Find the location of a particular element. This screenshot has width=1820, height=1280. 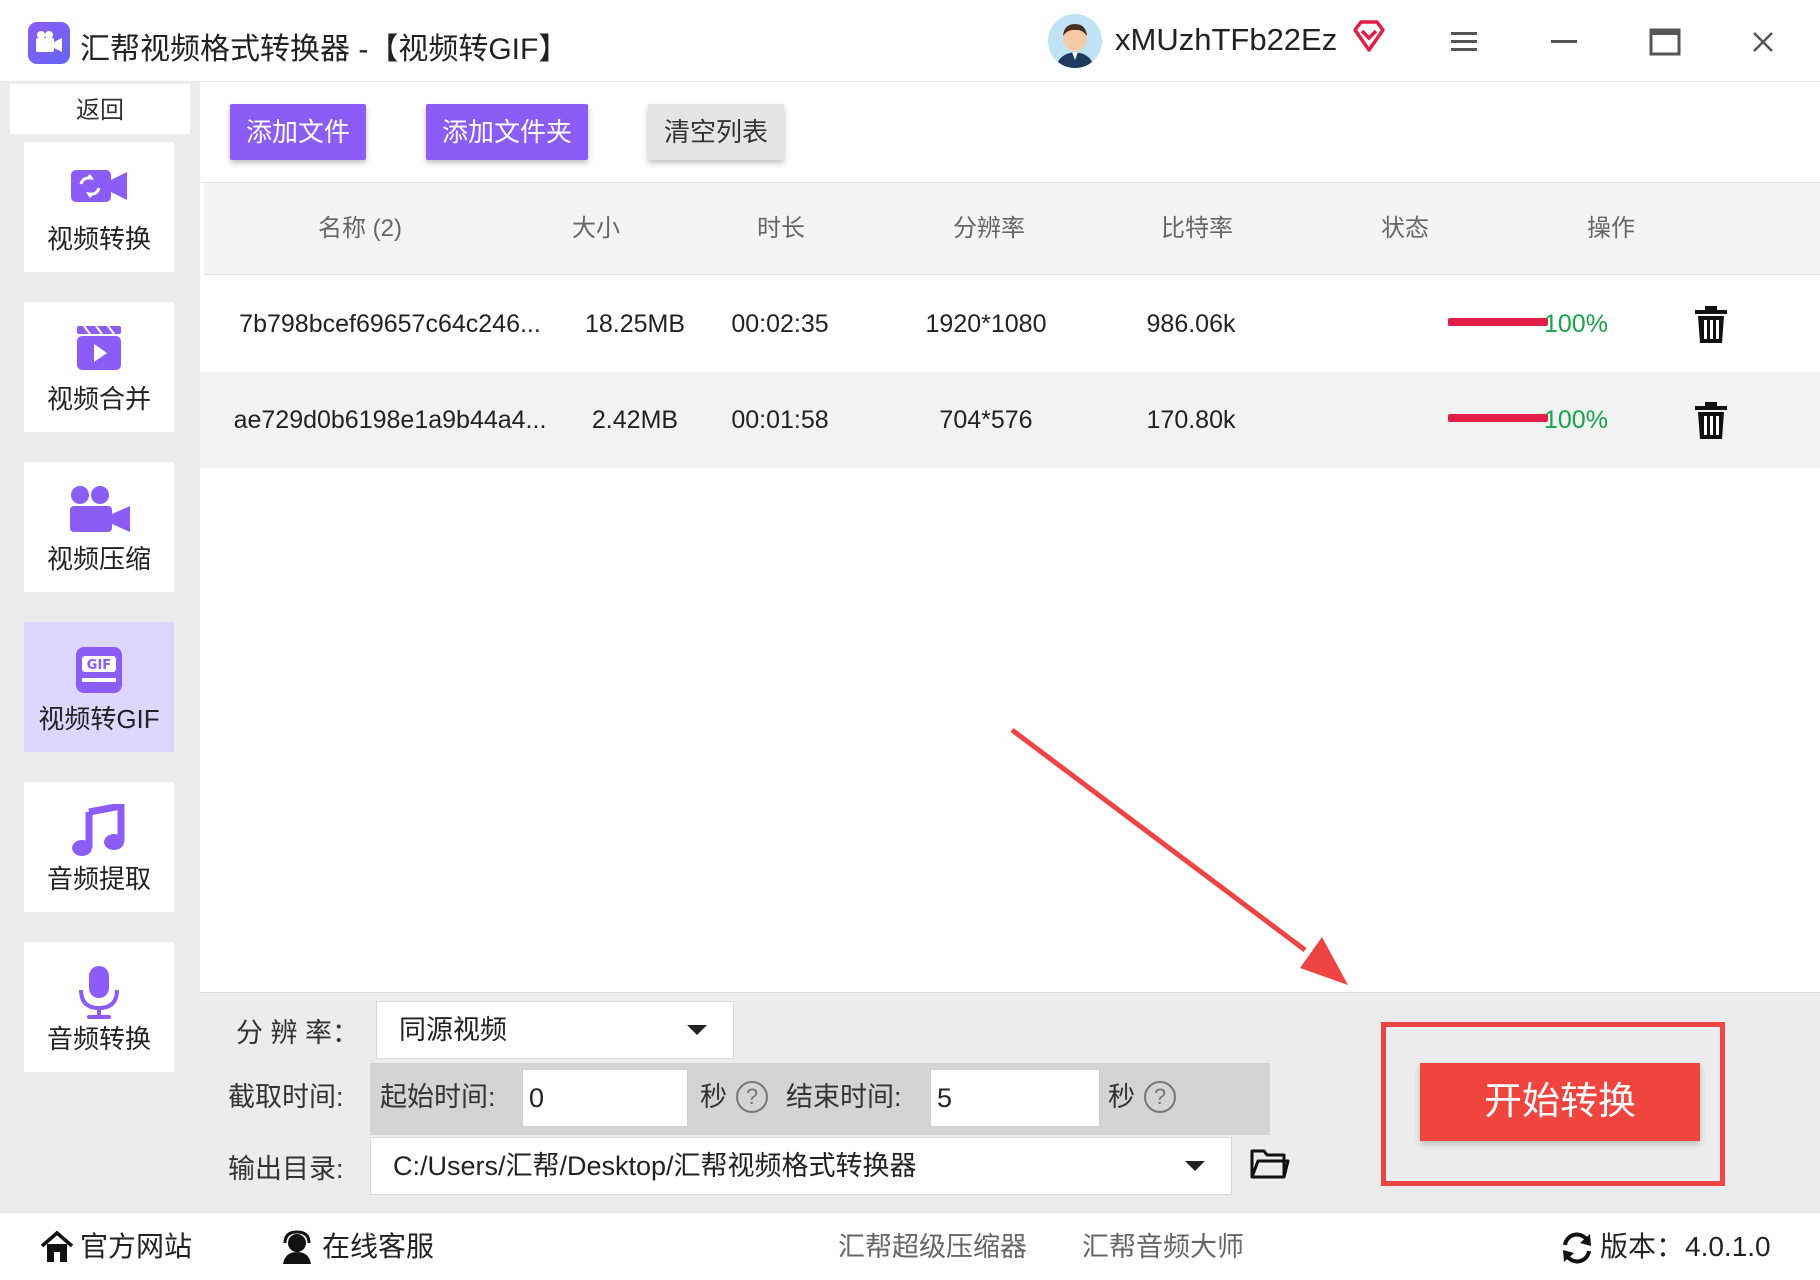

sidebar-item-video-compress: 视频压缩 is located at coordinates (99, 527).